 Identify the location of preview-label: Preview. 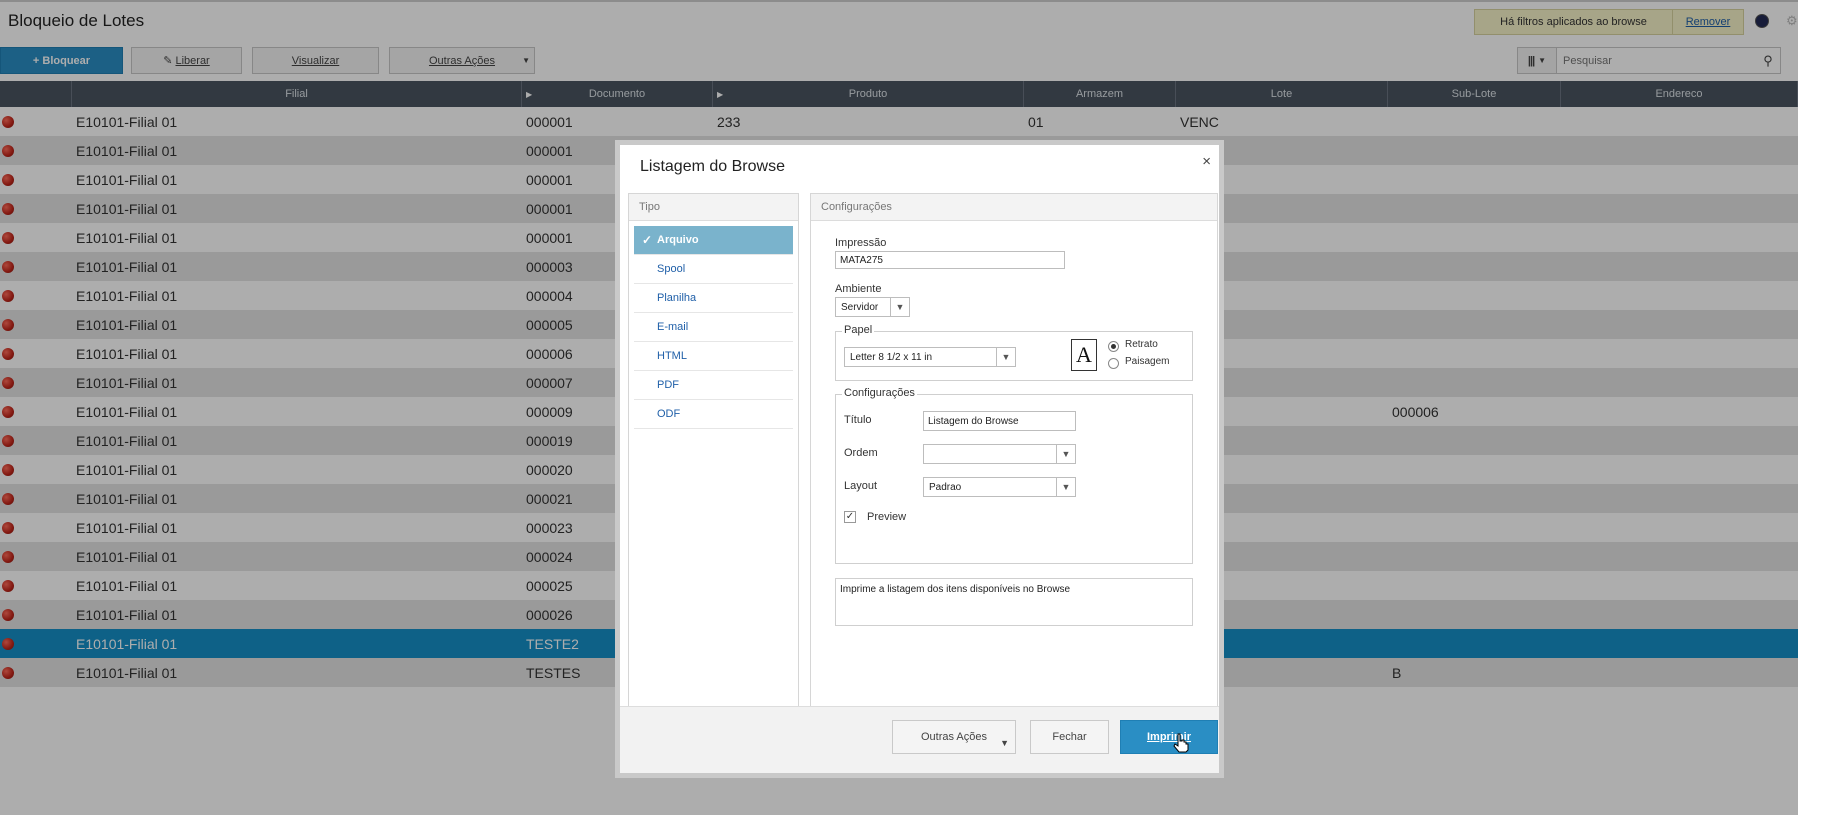
(887, 517).